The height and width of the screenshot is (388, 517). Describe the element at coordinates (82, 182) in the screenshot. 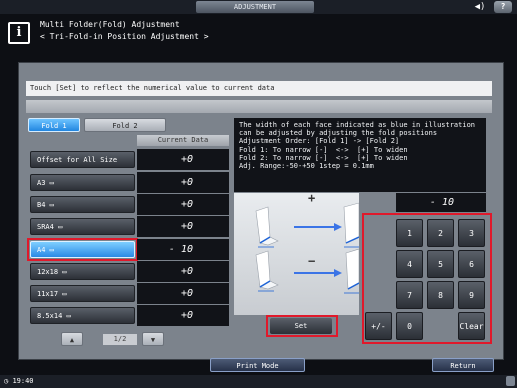

I see `size-button-a3: A3 ▭` at that location.